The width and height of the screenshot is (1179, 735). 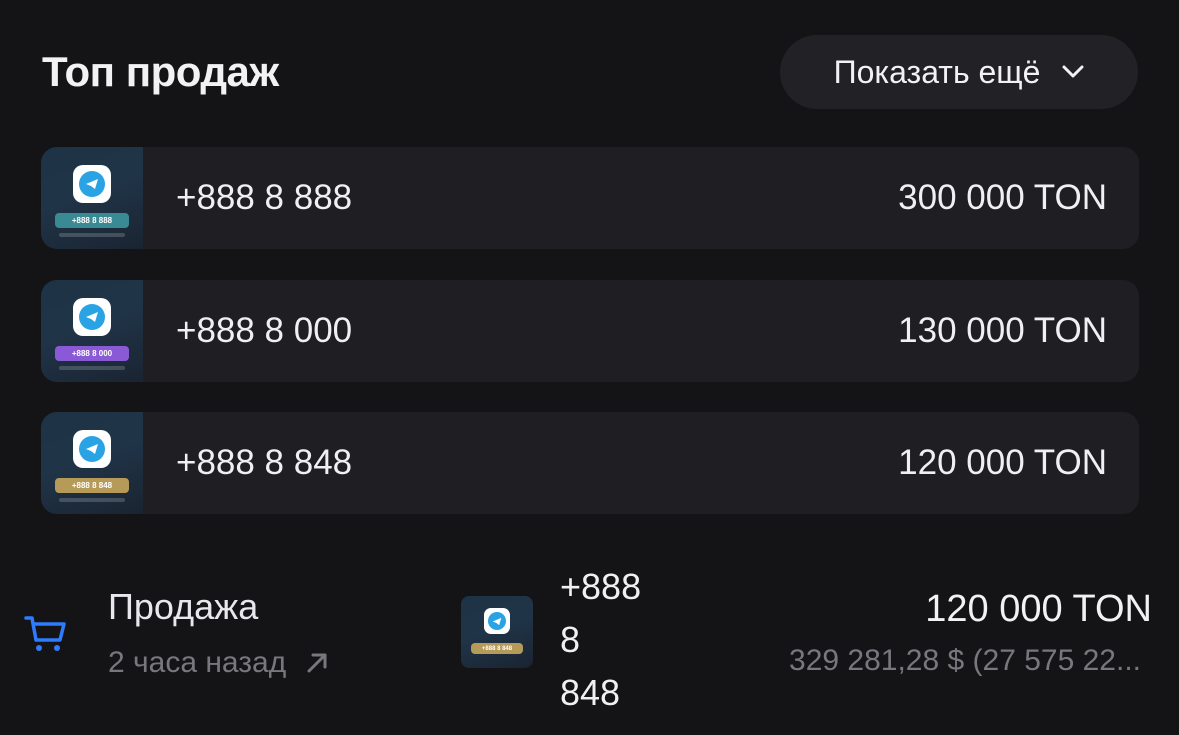 What do you see at coordinates (590, 692) in the screenshot?
I see `number-line: 848` at bounding box center [590, 692].